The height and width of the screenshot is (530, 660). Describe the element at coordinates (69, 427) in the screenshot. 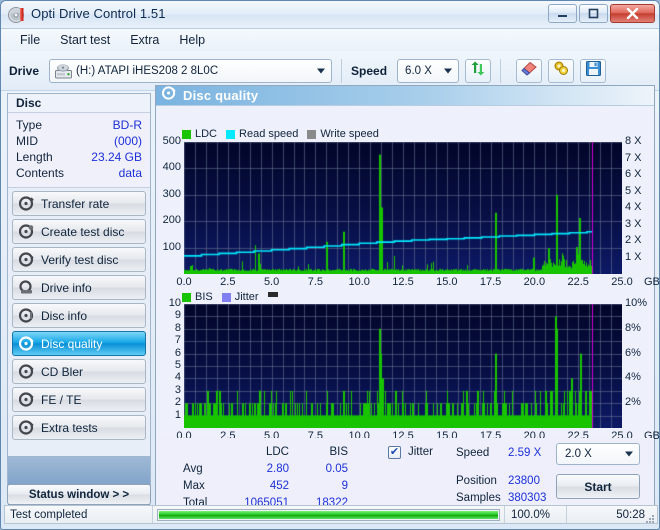

I see `sidebar-item-label: Extra tests` at that location.